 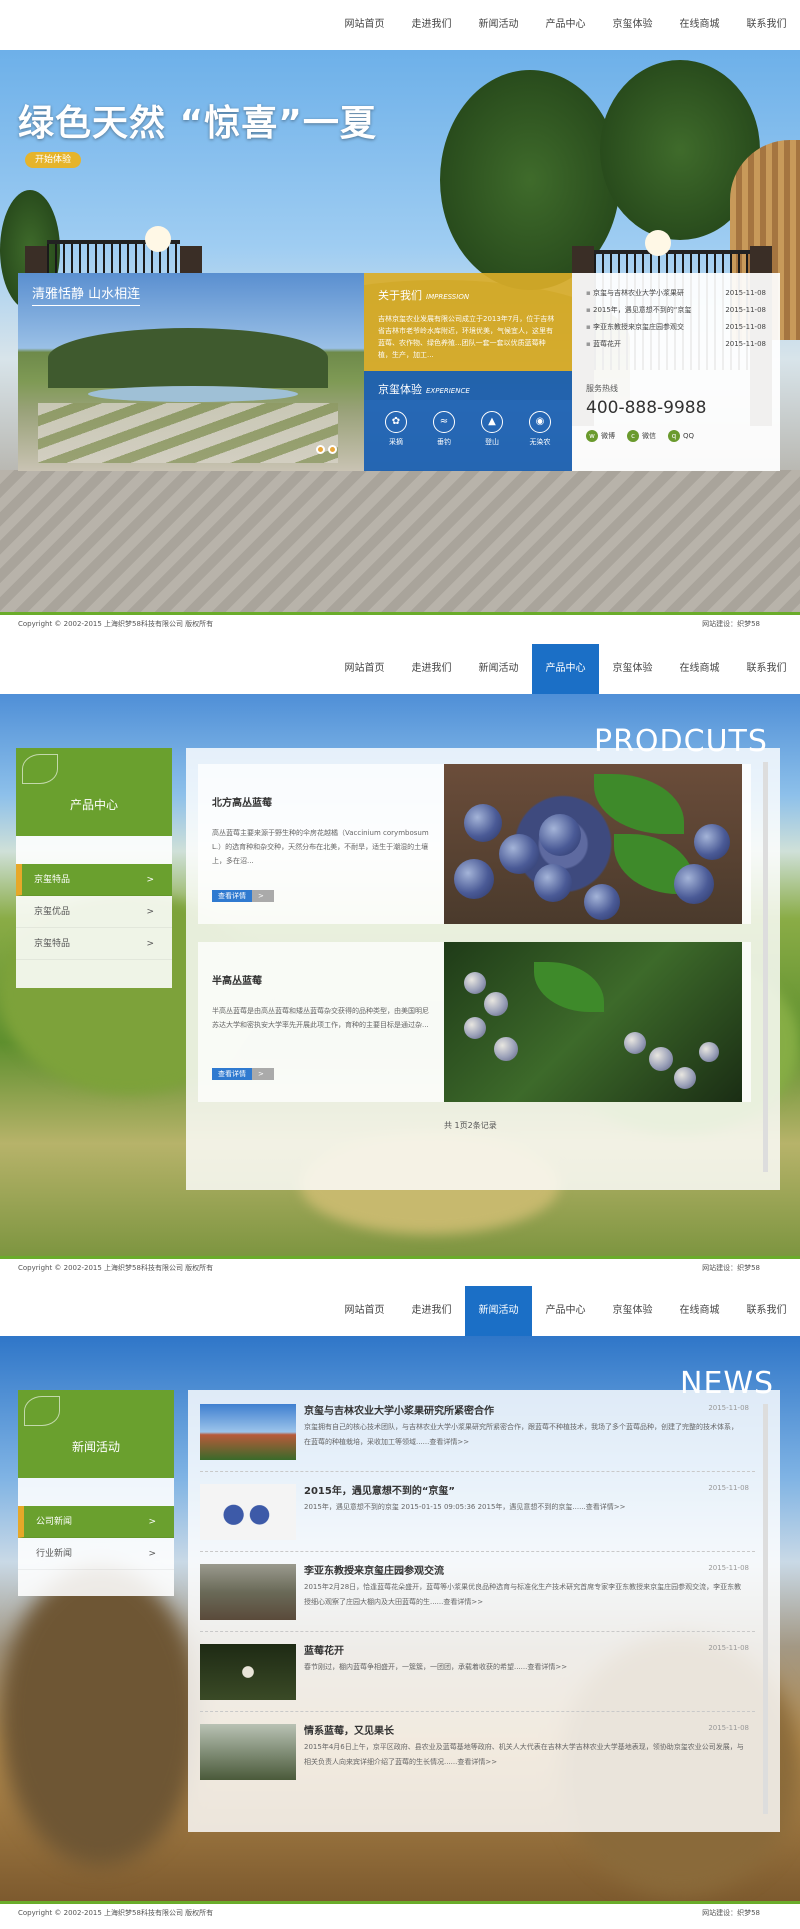 I want to click on qq-link: q QQ, so click(x=681, y=436).